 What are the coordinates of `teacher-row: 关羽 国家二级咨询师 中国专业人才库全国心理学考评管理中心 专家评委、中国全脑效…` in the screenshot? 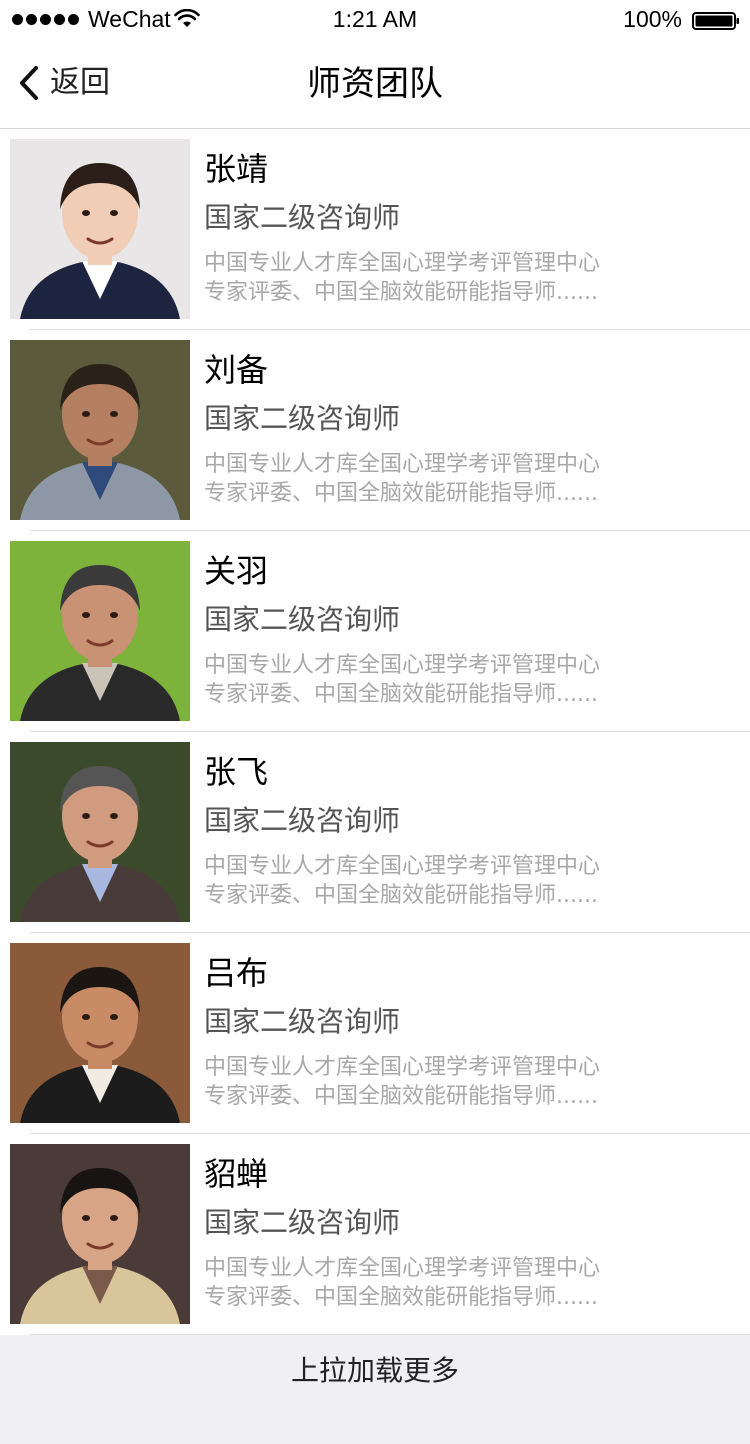 It's located at (375, 631).